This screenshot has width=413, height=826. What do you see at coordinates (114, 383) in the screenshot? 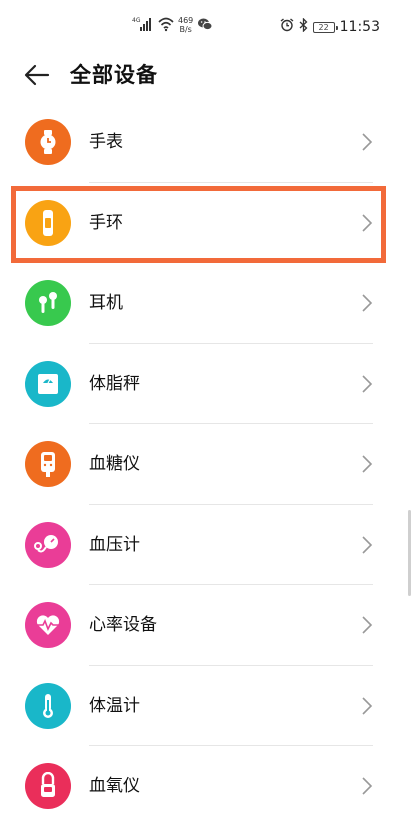
I see `device-label: 体脂秤` at bounding box center [114, 383].